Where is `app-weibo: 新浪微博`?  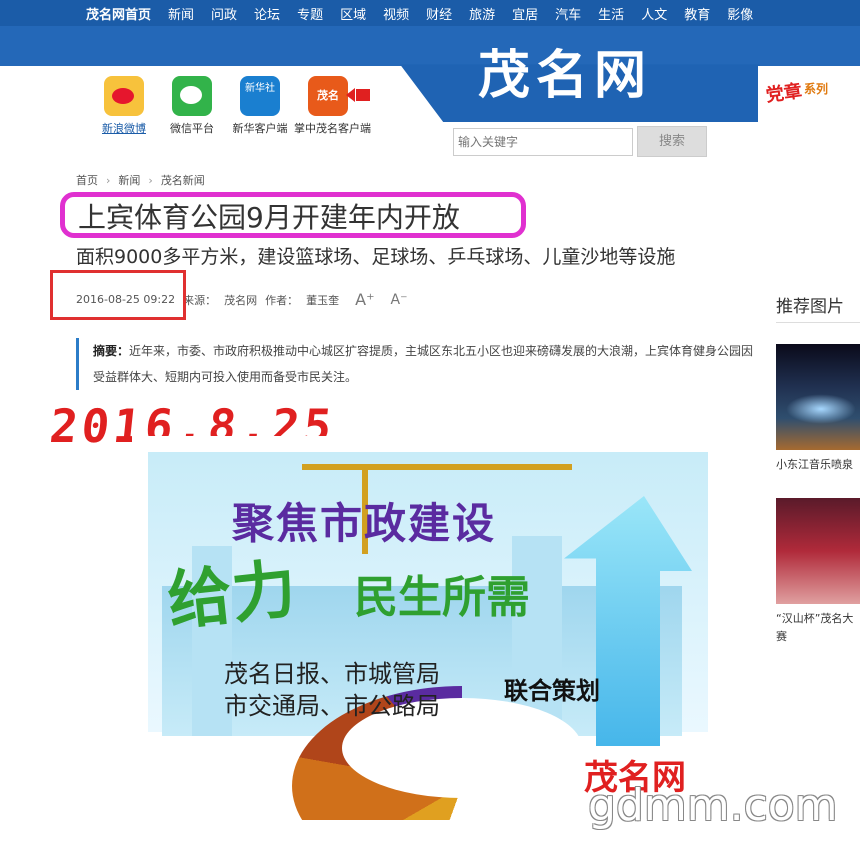 app-weibo: 新浪微博 is located at coordinates (124, 106).